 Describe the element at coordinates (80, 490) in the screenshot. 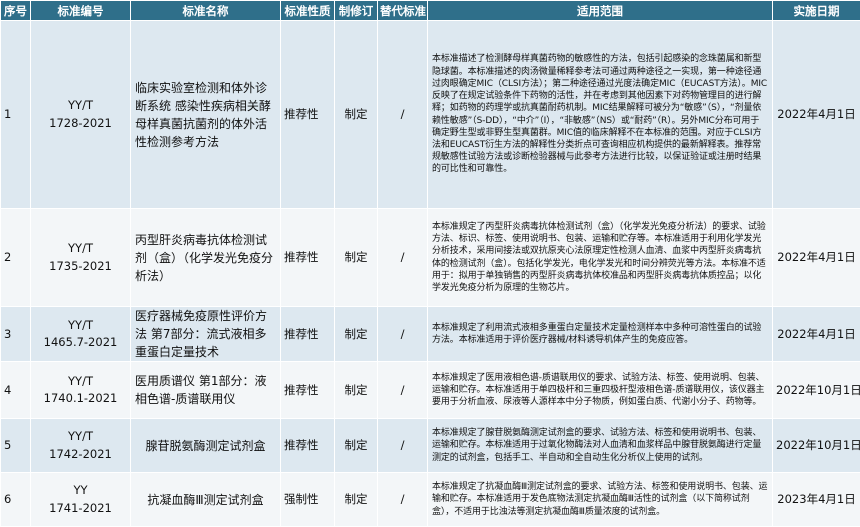

I see `row-code-prefix: YY` at that location.